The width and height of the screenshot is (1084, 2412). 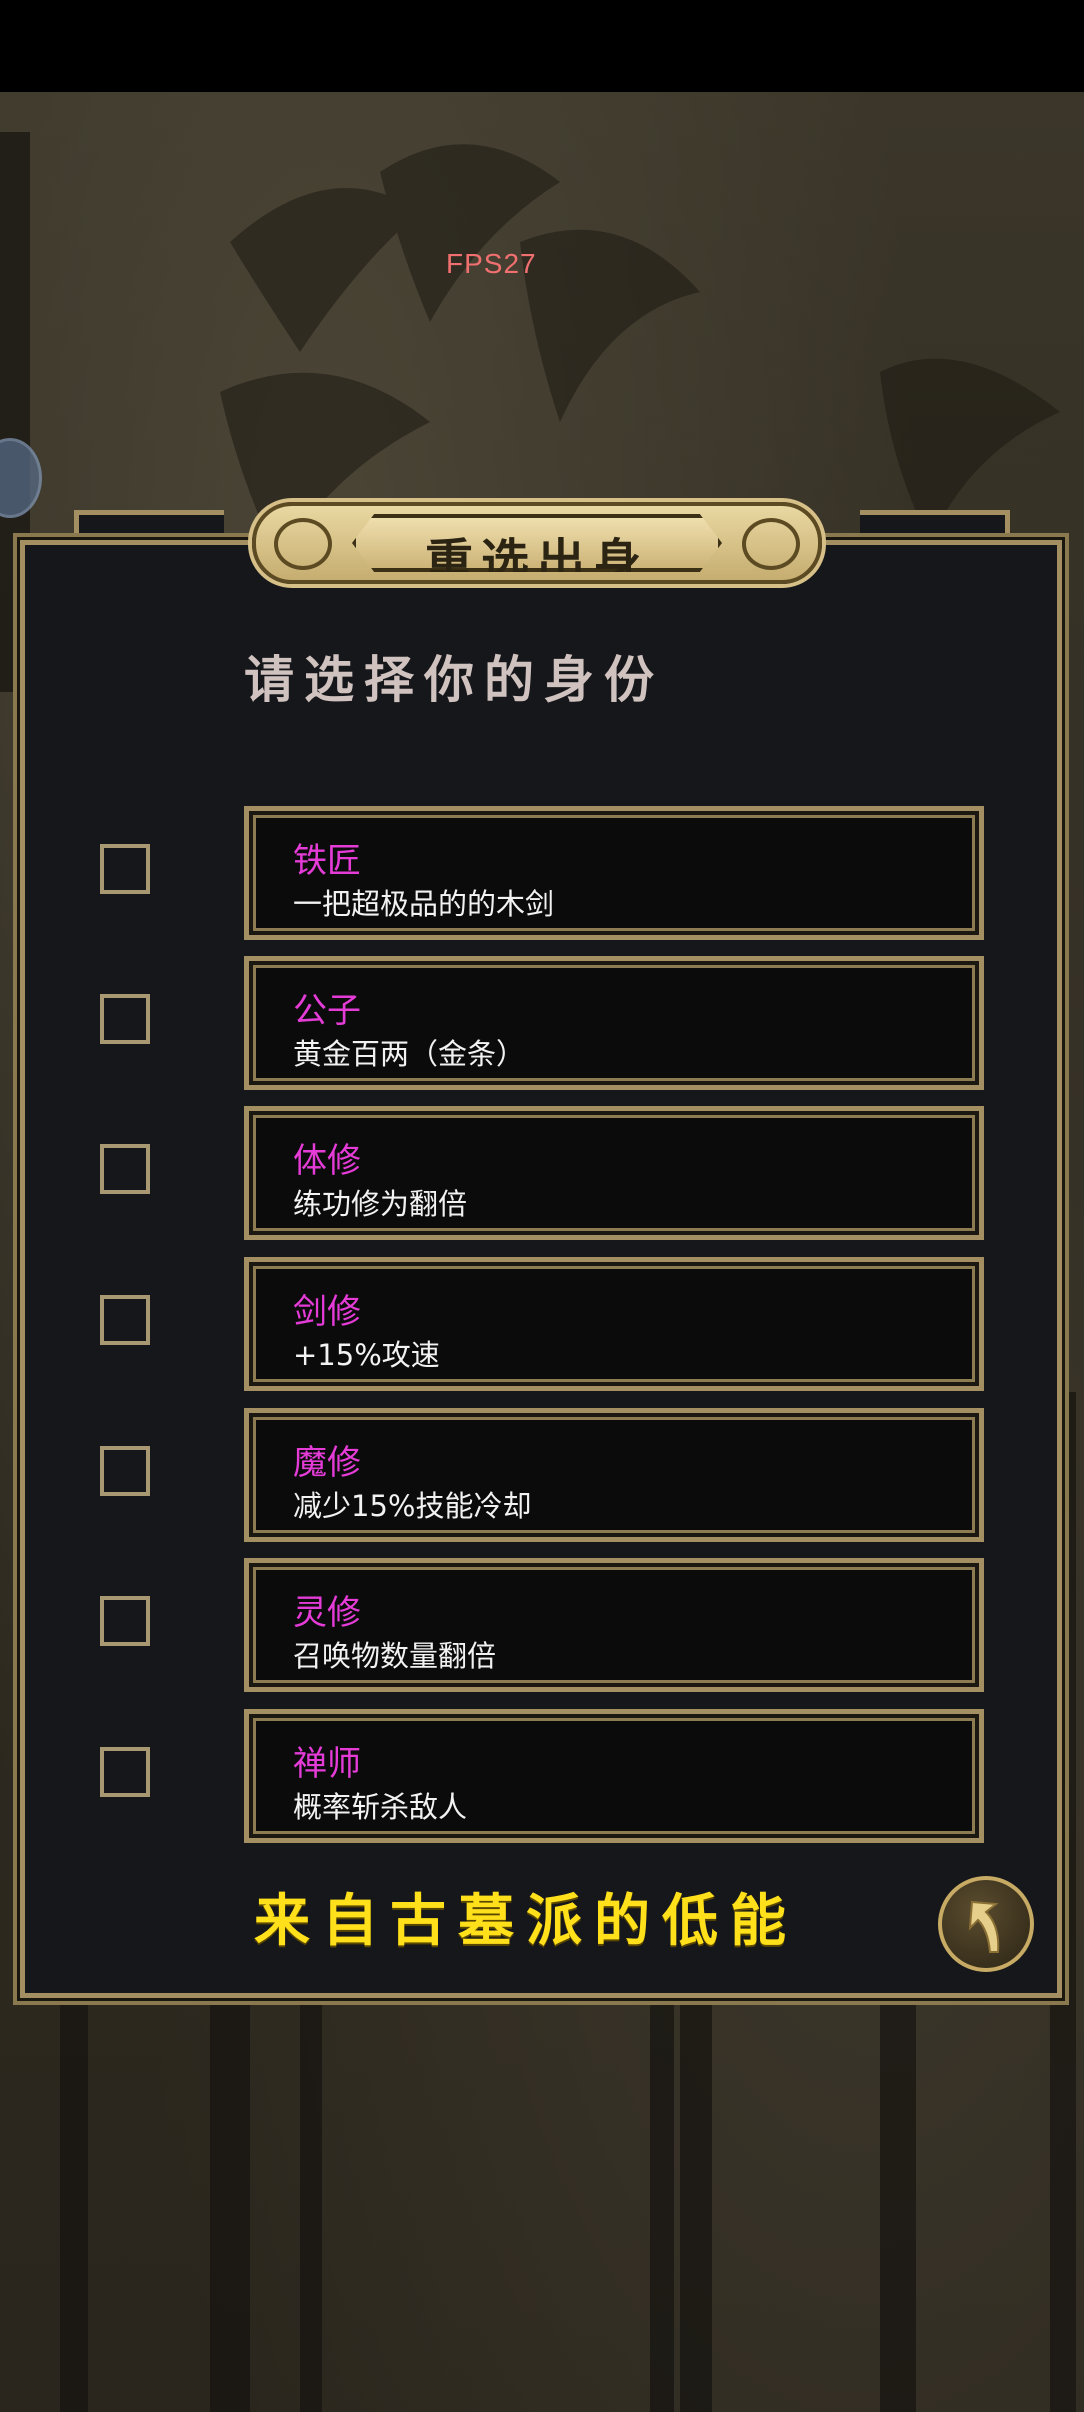 What do you see at coordinates (491, 263) in the screenshot?
I see `fps-counter: FPS27` at bounding box center [491, 263].